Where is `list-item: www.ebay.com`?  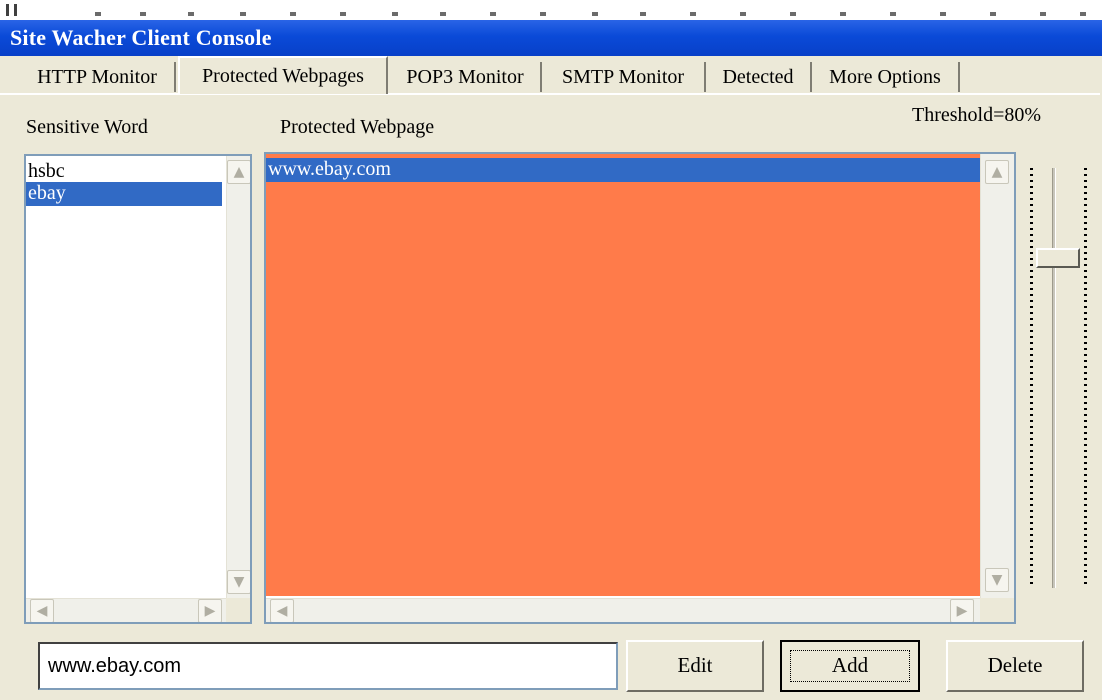 list-item: www.ebay.com is located at coordinates (623, 170).